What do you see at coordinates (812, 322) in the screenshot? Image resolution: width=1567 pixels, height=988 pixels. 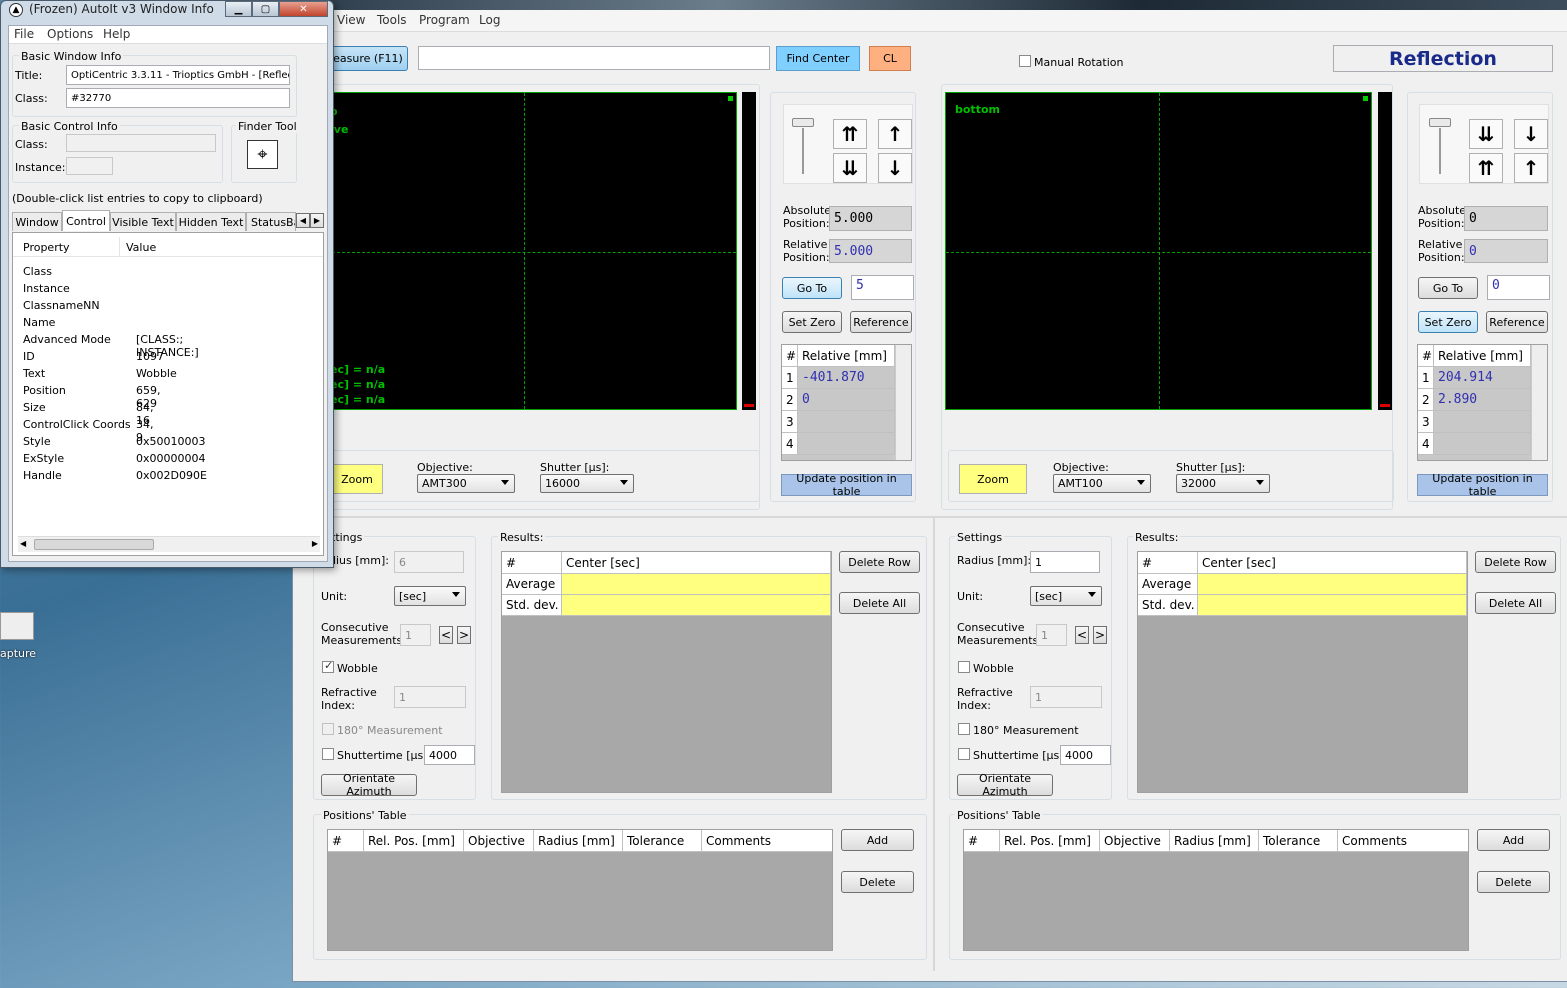 I see `left-set-zero-button: Set Zero` at bounding box center [812, 322].